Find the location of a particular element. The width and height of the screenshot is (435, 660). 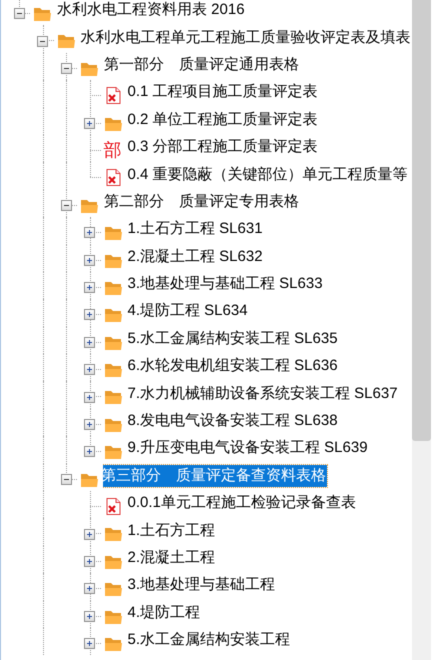

tree-item-label: 第一部分 质量评定通用表格 is located at coordinates (201, 65).